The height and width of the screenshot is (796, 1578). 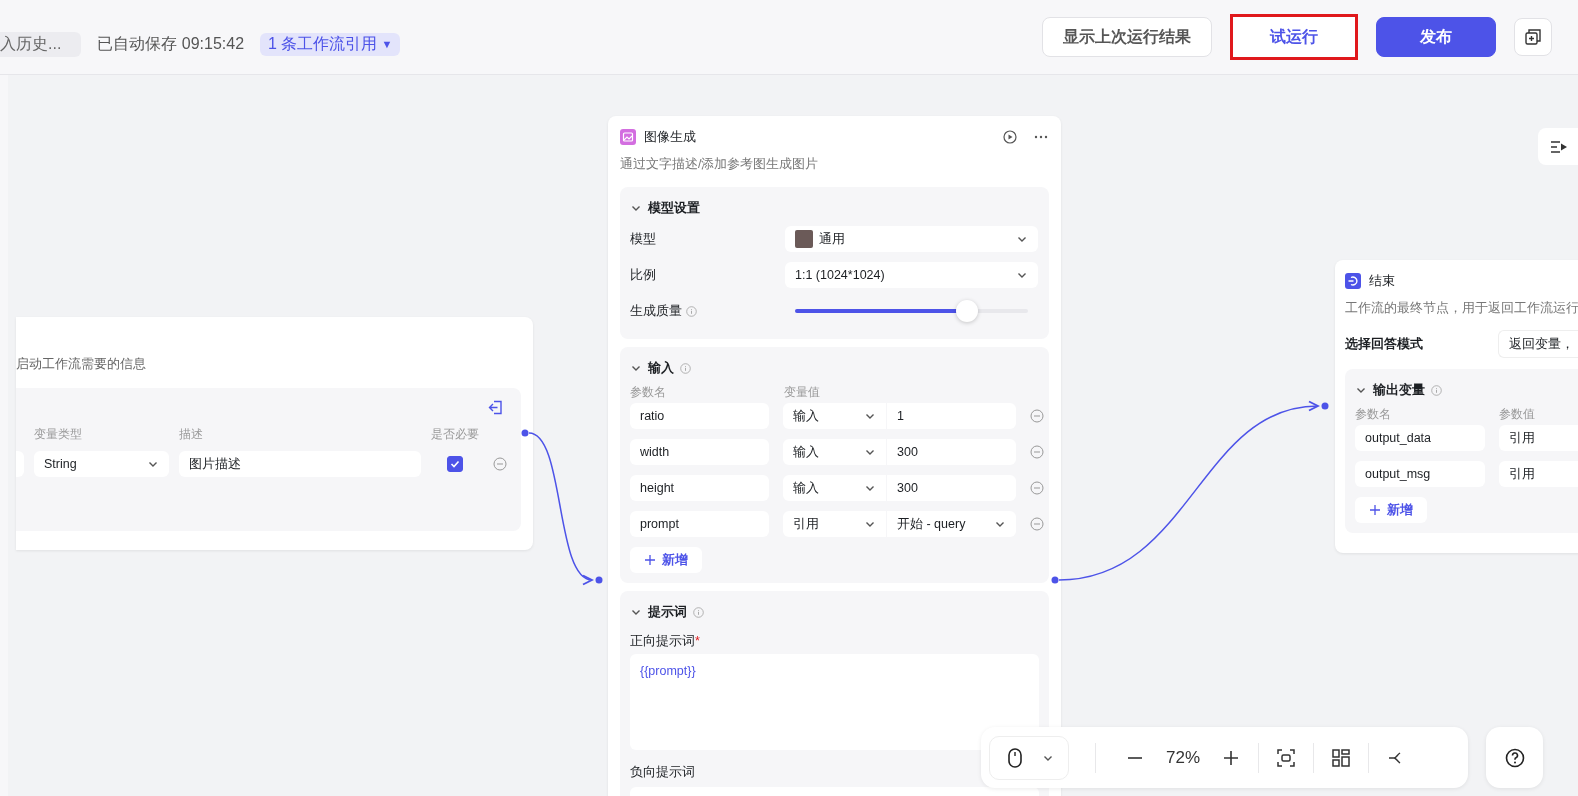 I want to click on mouse-icon, so click(x=1015, y=757).